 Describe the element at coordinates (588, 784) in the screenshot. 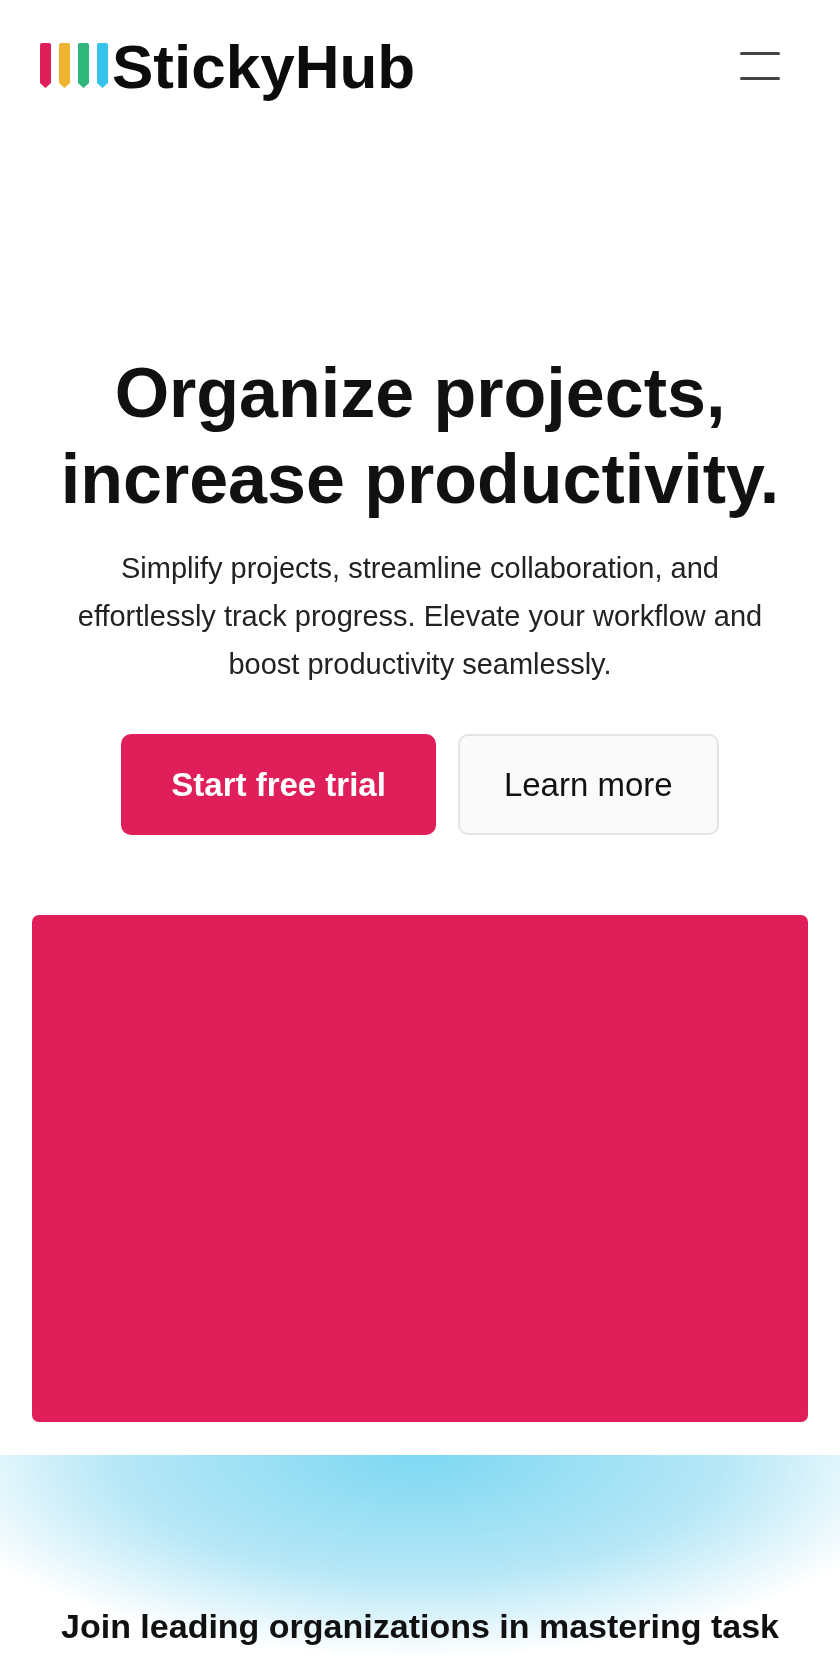

I see `learn-more-button: Learn more` at that location.